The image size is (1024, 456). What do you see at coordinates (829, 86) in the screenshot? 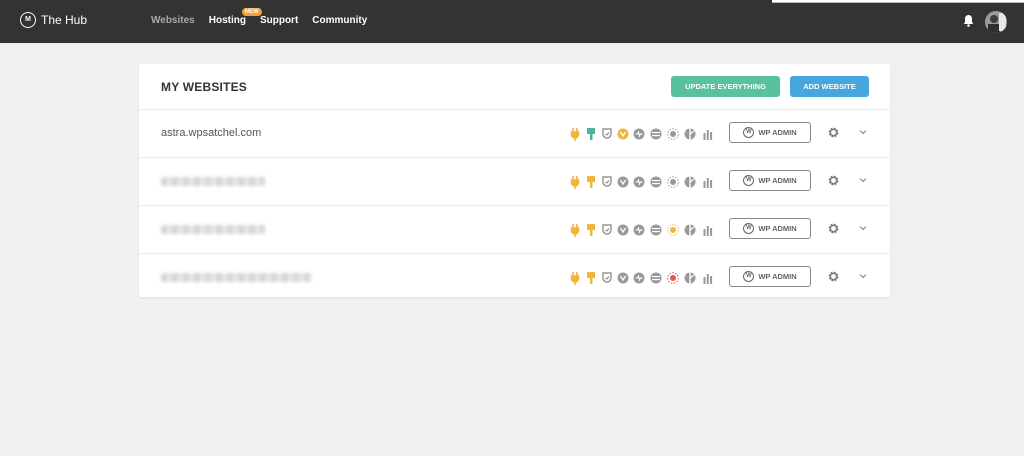
I see `add-website-button: ADD WEBSITE` at bounding box center [829, 86].